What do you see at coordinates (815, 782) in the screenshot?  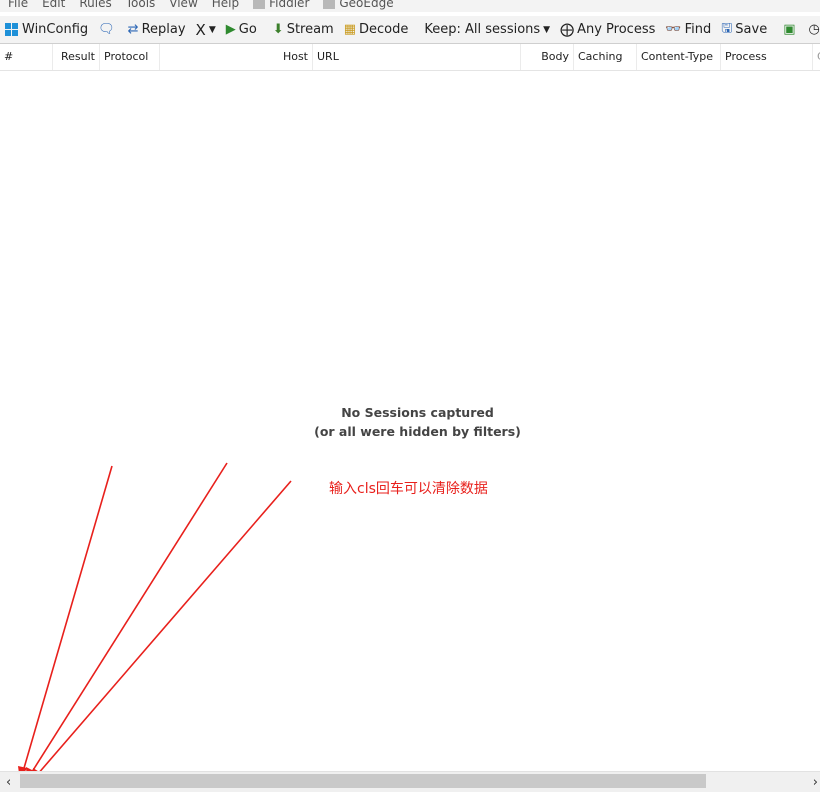 I see `scroll-right-arrow: ›` at bounding box center [815, 782].